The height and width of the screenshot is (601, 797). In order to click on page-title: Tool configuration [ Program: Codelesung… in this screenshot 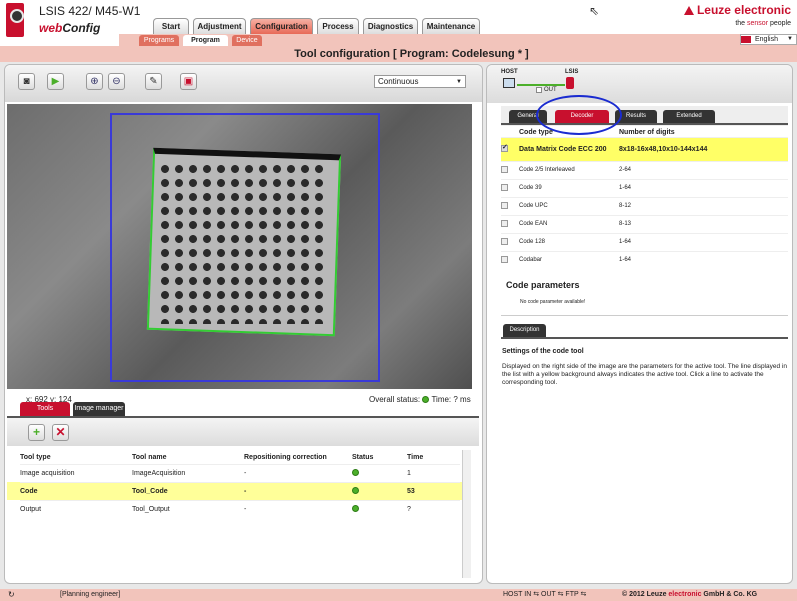, I will do `click(398, 54)`.